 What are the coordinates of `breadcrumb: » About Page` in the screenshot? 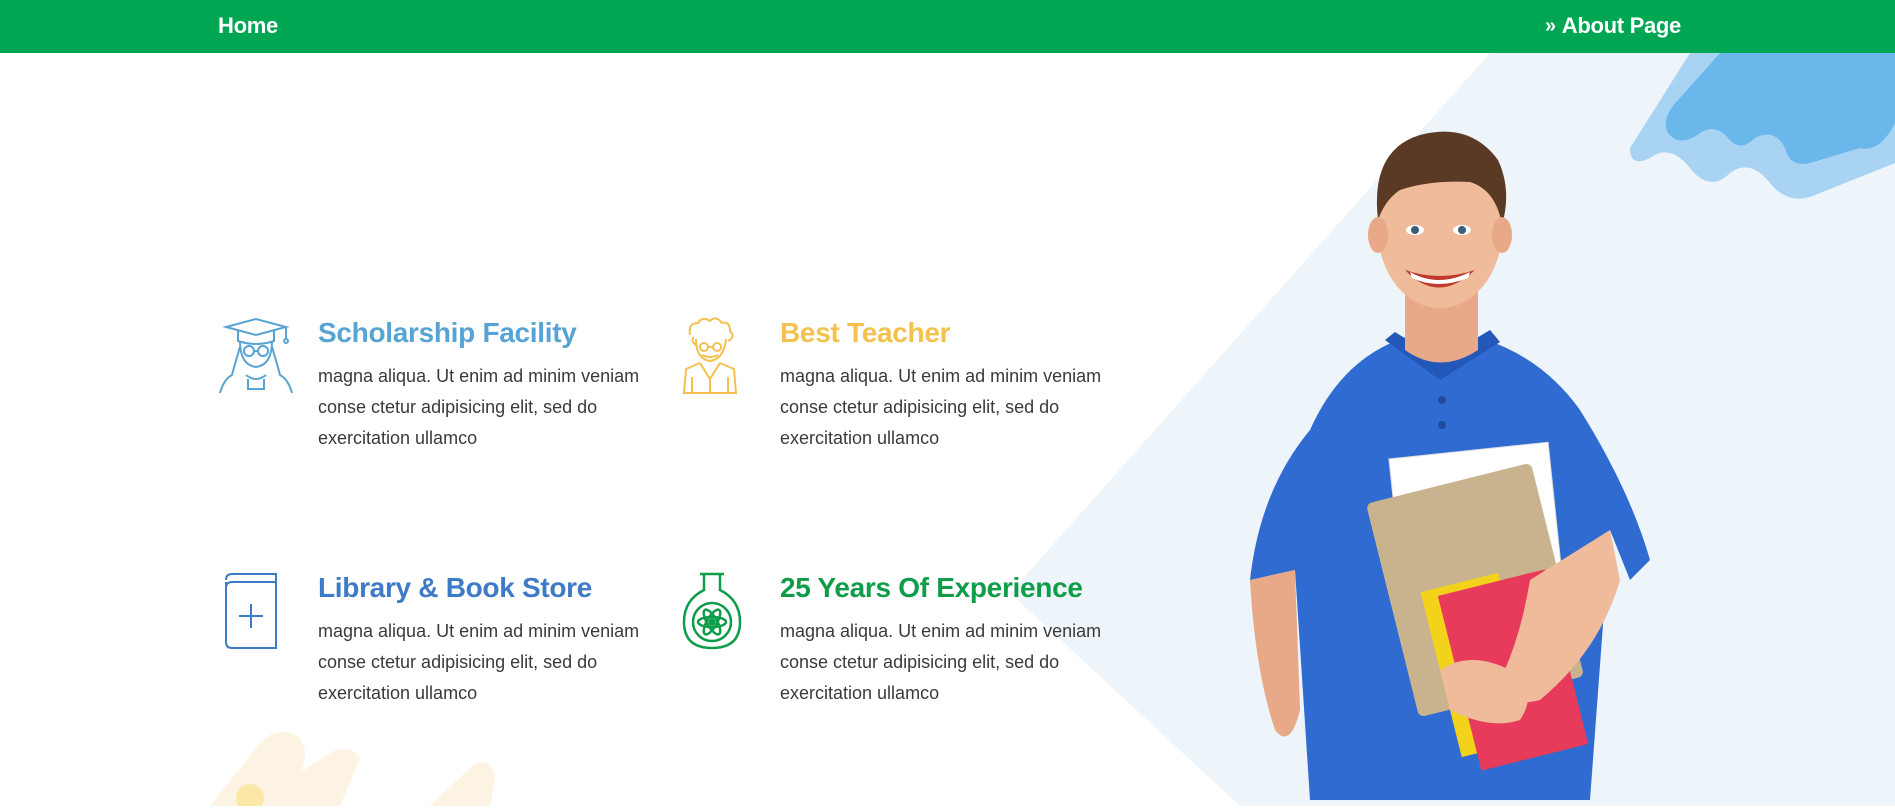 It's located at (1613, 26).